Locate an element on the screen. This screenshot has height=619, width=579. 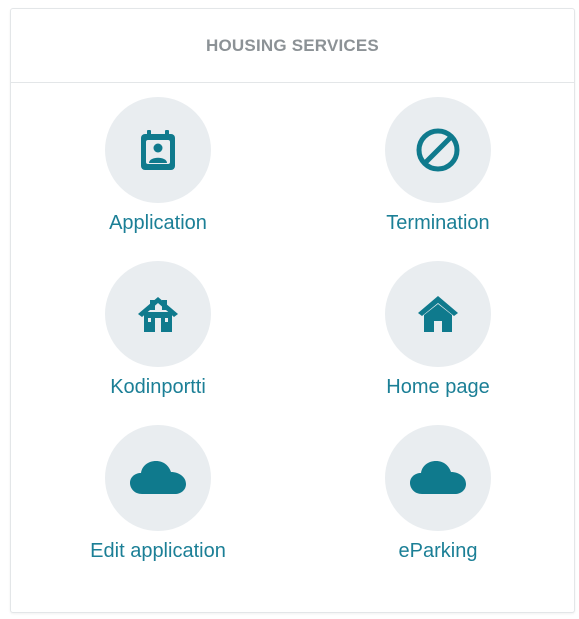
service-tile-eparking: eParking is located at coordinates (438, 500).